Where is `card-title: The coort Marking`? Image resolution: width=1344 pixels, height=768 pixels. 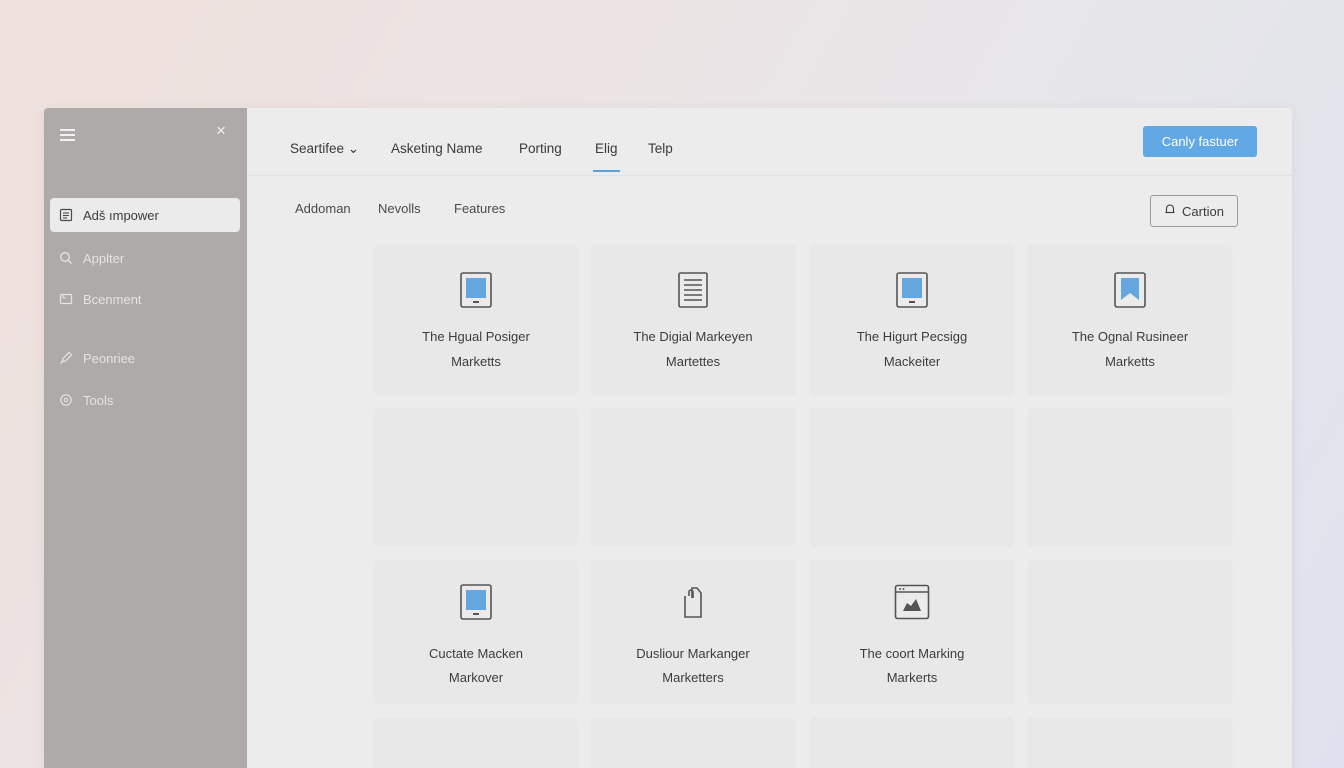 card-title: The coort Marking is located at coordinates (912, 653).